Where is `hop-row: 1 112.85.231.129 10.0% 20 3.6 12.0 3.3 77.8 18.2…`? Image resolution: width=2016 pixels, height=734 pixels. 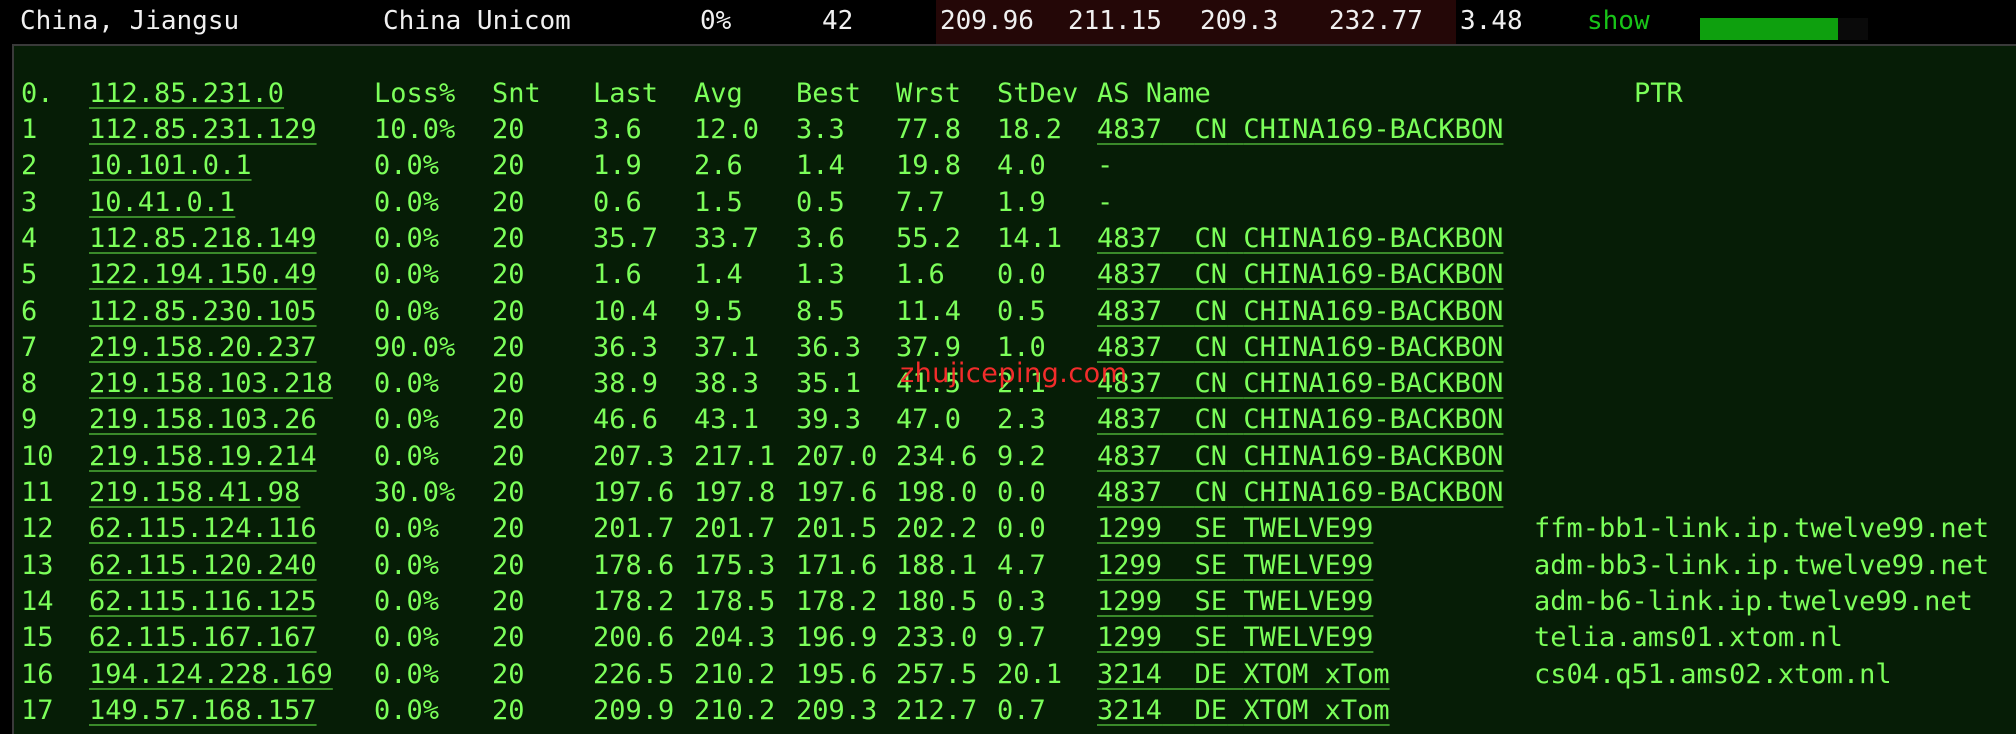
hop-row: 1 112.85.231.129 10.0% 20 3.6 12.0 3.3 77.8 18.2… is located at coordinates (1015, 130).